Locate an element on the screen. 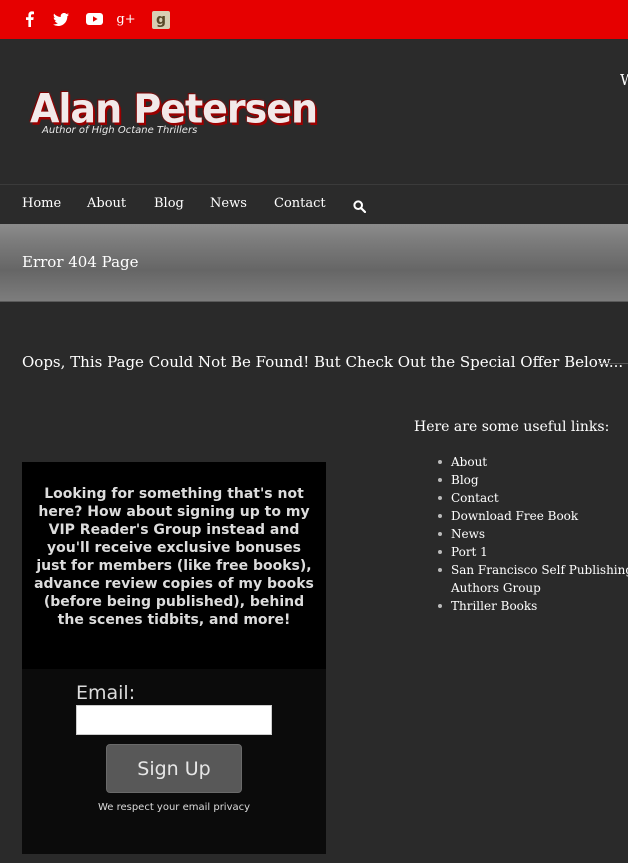  twitter-icon is located at coordinates (61, 19).